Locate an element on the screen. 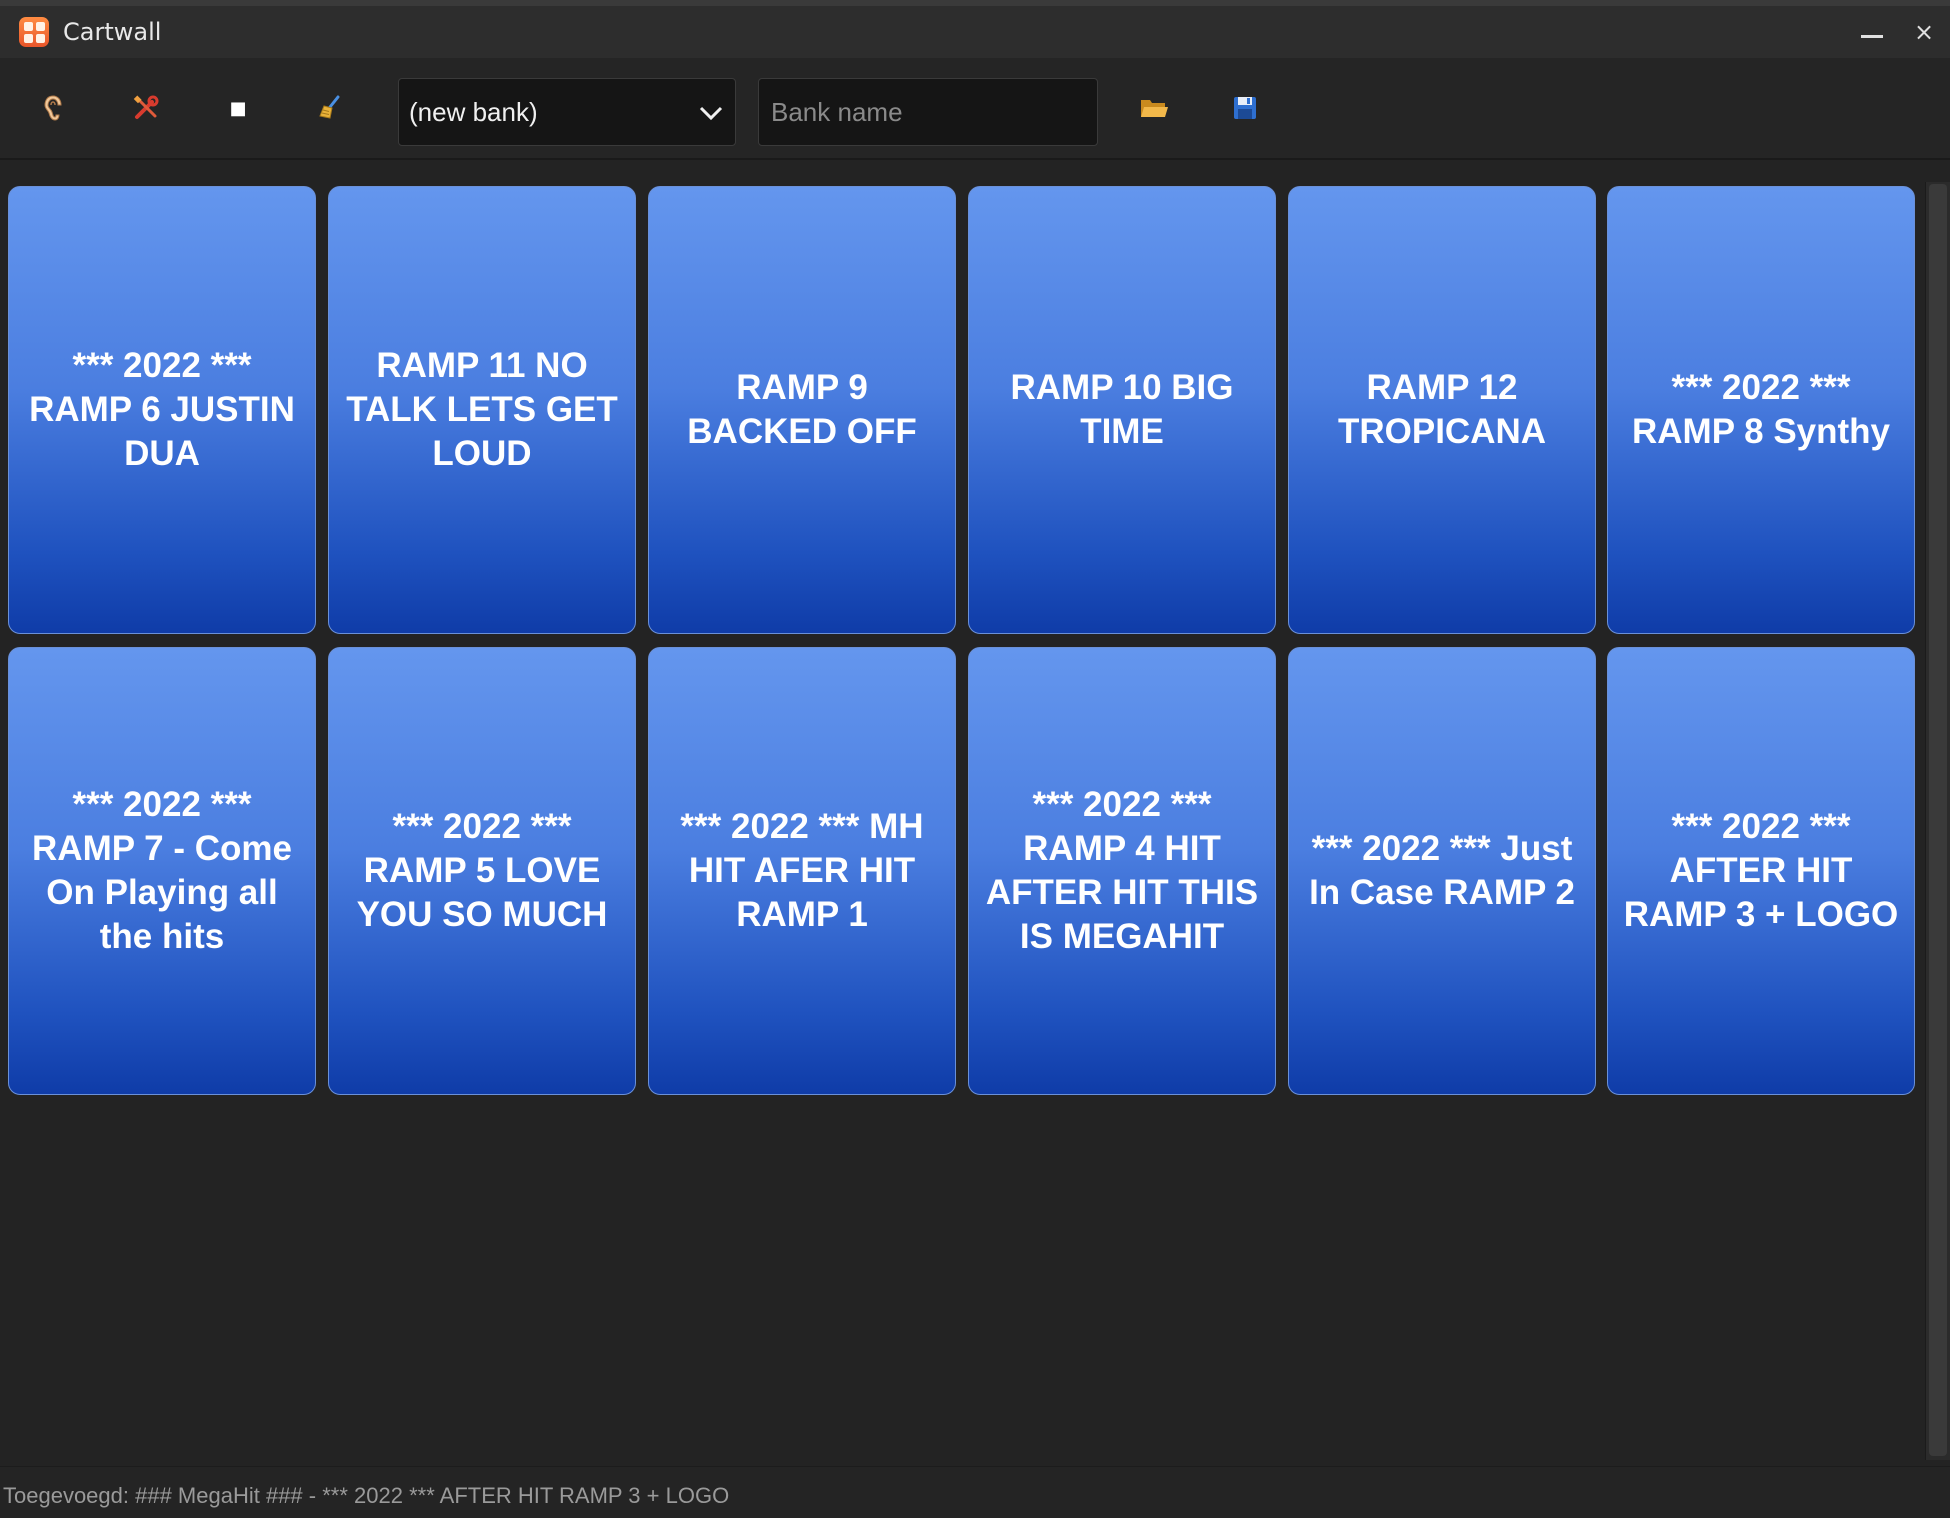  ear-icon is located at coordinates (53, 108).